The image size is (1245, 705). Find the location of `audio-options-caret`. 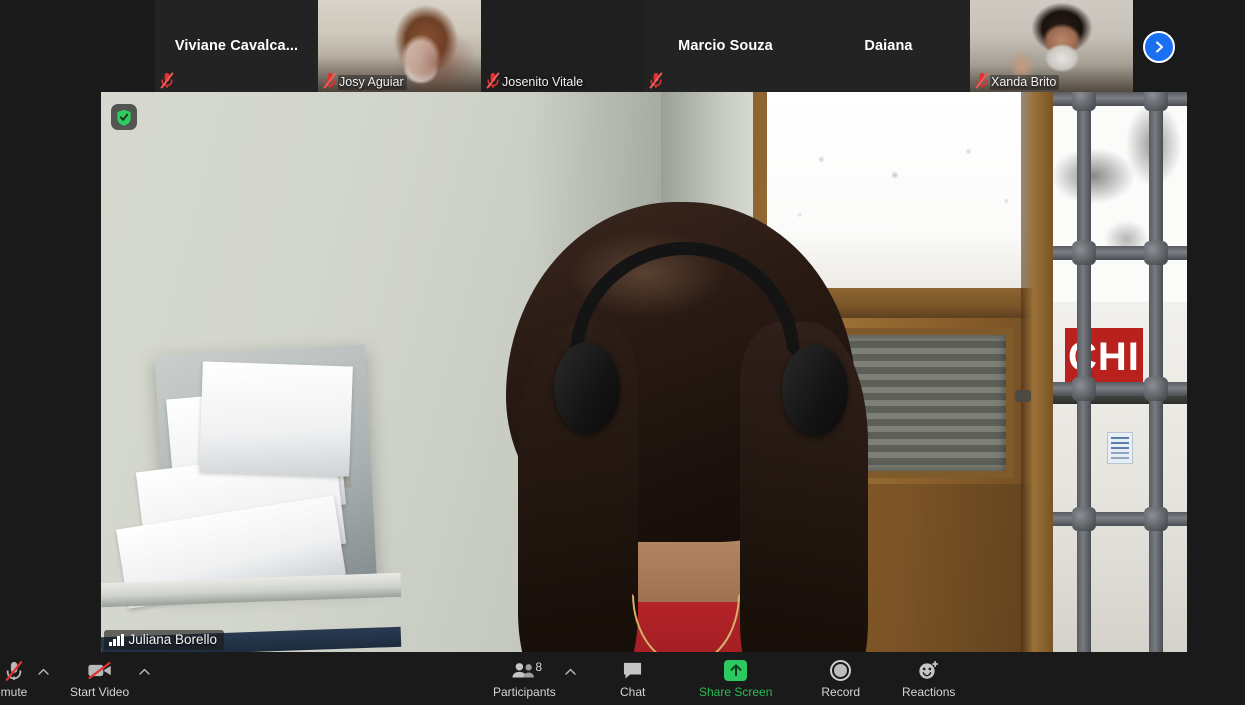

audio-options-caret is located at coordinates (43, 678).